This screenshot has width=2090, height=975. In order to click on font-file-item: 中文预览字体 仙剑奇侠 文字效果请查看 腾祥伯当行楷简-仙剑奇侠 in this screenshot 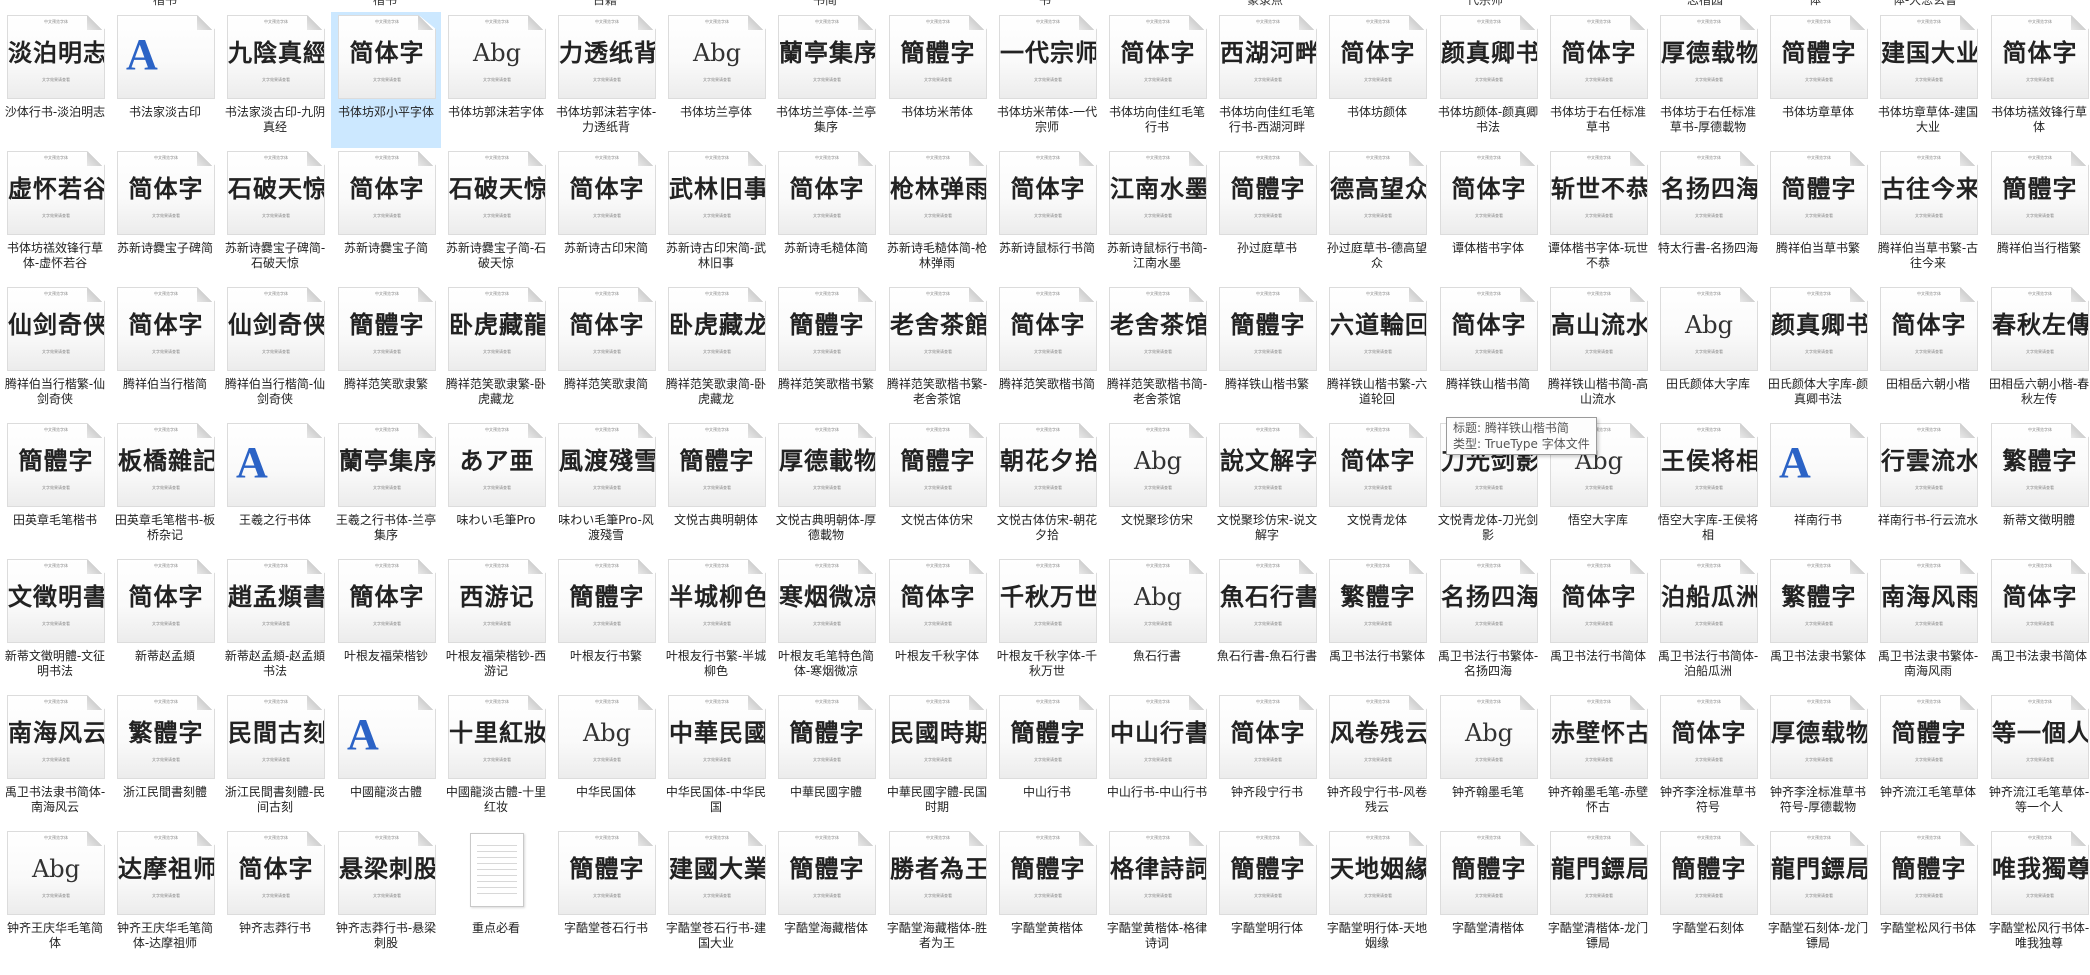, I will do `click(275, 352)`.